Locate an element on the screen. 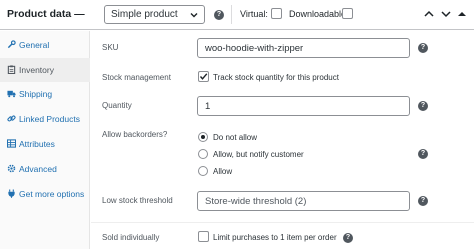 This screenshot has height=249, width=474. table-icon is located at coordinates (11, 143).